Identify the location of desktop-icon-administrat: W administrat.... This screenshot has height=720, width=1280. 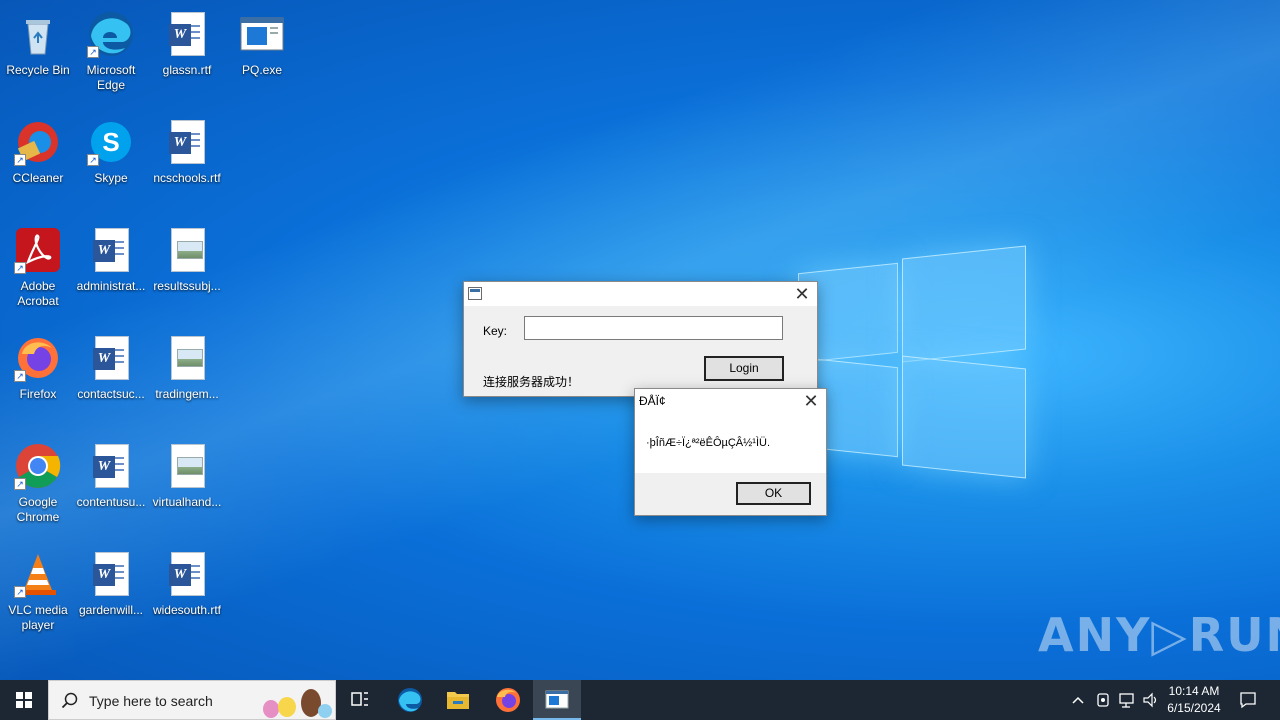
(111, 257).